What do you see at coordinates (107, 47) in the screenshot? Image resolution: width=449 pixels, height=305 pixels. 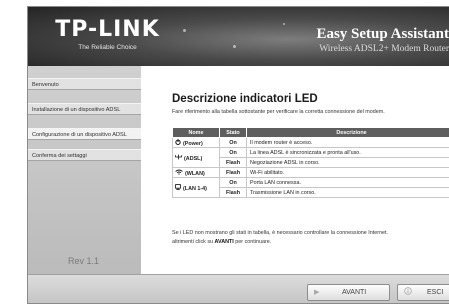 I see `brand-tagline: The Reliable Choice` at bounding box center [107, 47].